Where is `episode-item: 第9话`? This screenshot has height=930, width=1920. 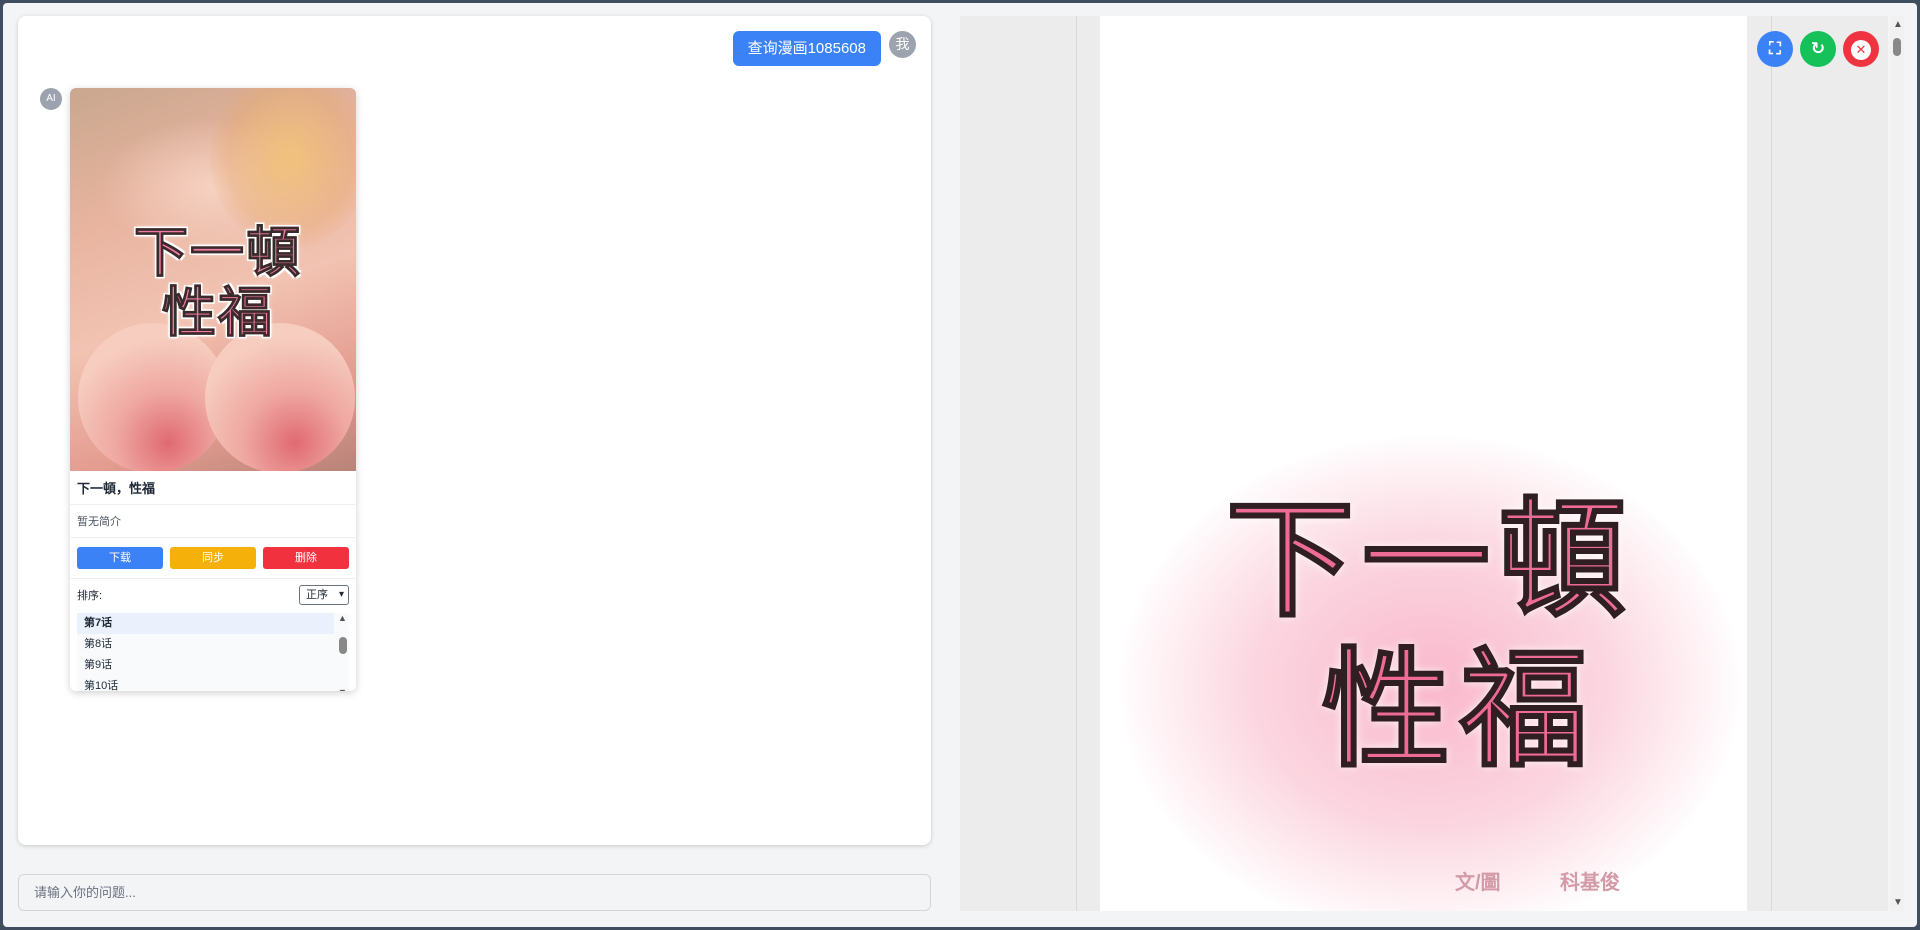
episode-item: 第9话 is located at coordinates (205, 665).